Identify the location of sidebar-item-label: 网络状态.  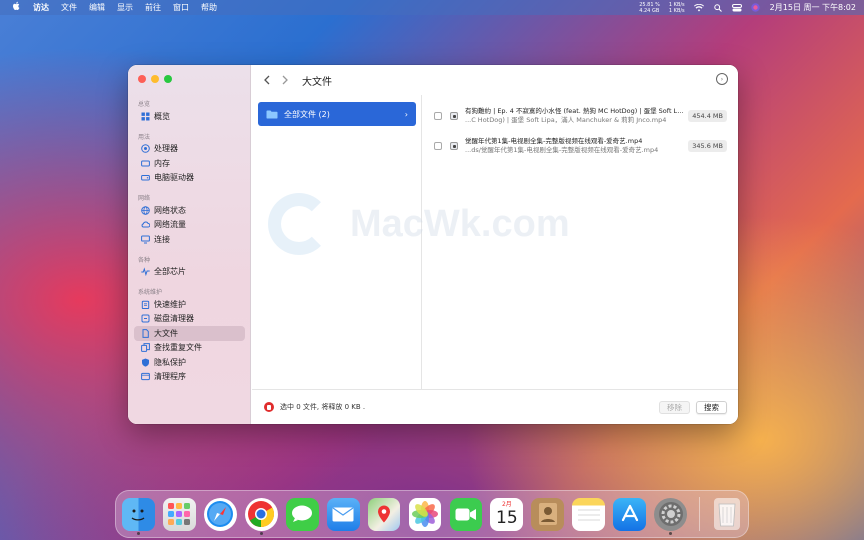
(170, 210).